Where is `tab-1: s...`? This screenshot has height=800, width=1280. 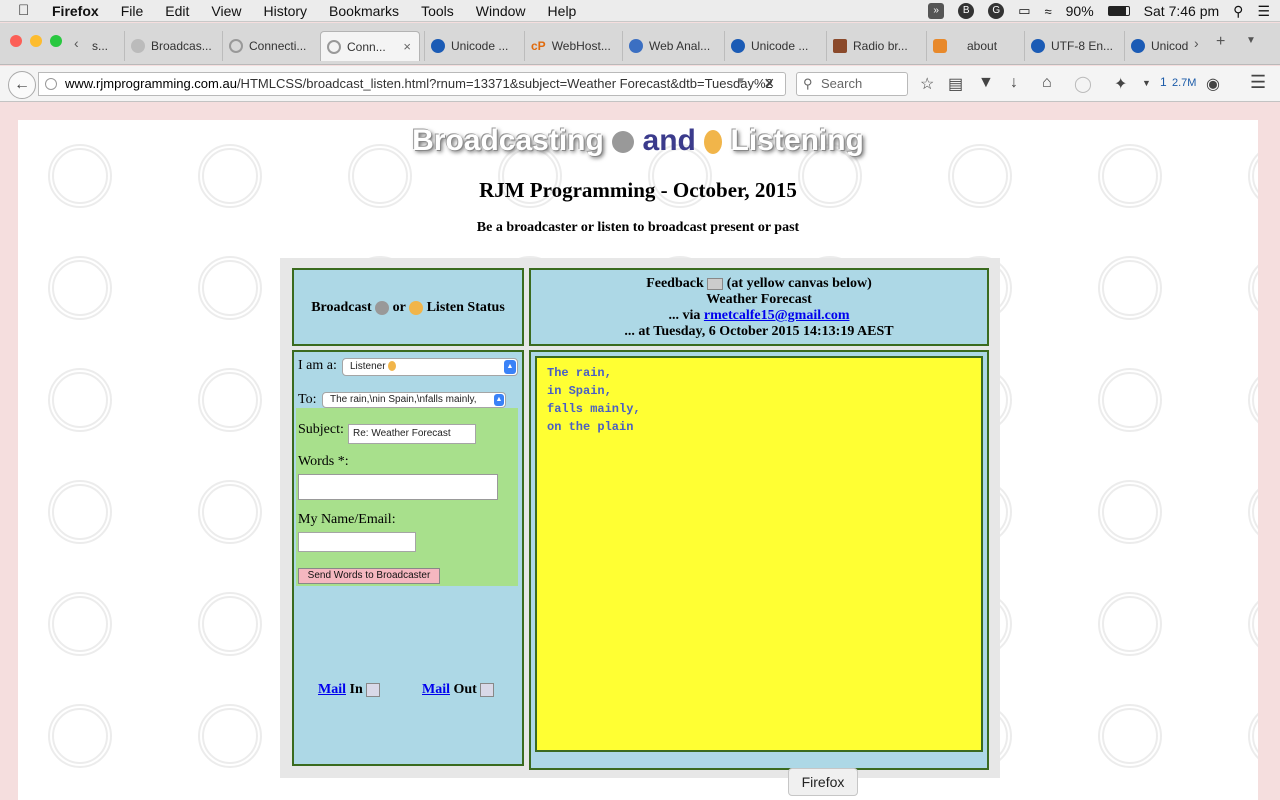
tab-1: s... is located at coordinates (103, 46).